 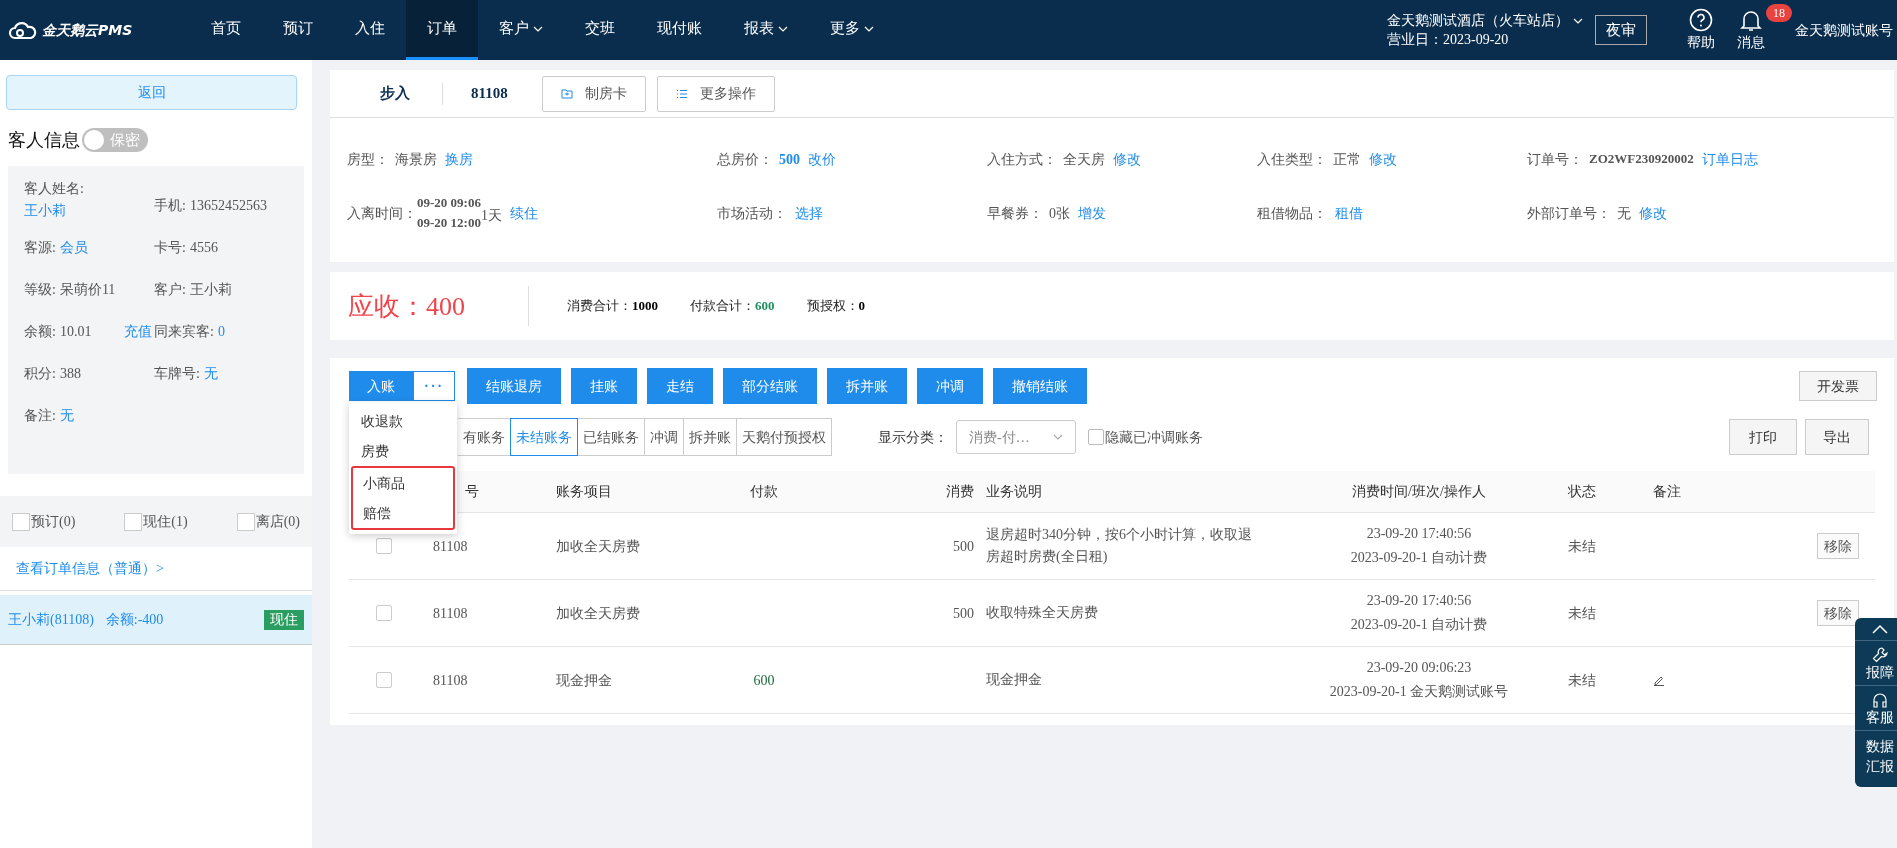 I want to click on table-cell-text: 加收全天房费, so click(x=598, y=613).